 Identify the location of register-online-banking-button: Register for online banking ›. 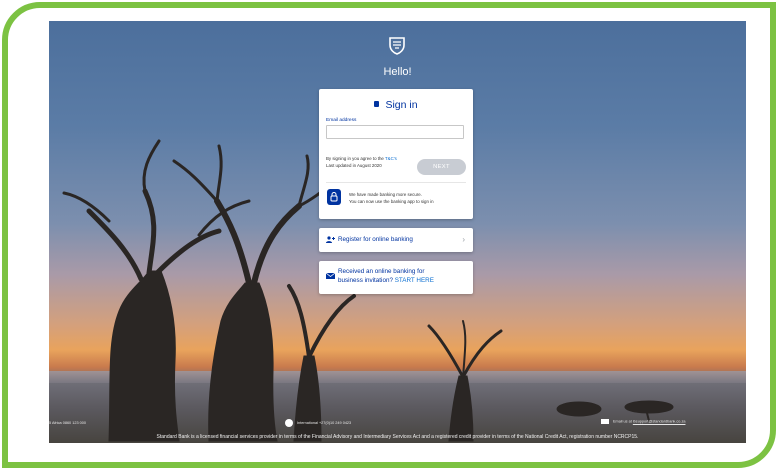
(396, 240).